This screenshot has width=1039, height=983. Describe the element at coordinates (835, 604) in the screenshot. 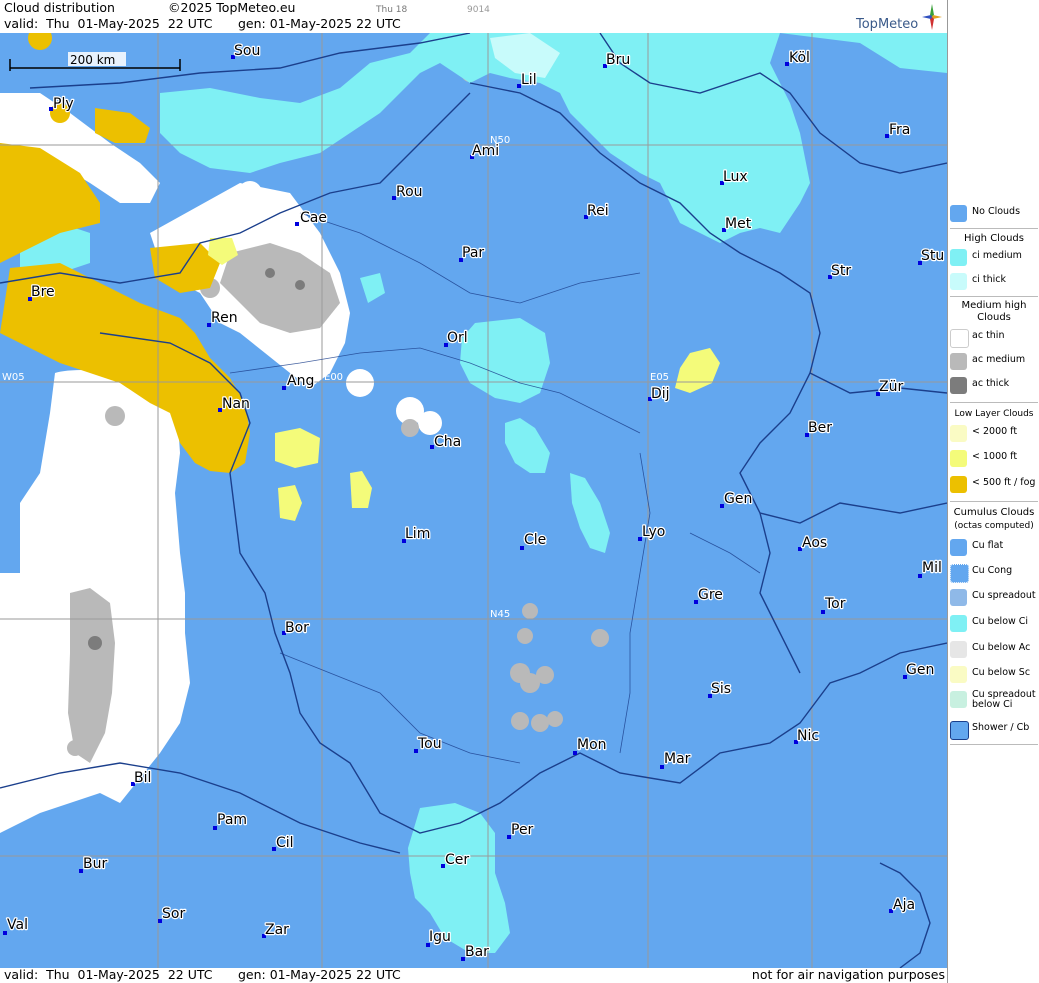

I see `city-label: Tor` at that location.